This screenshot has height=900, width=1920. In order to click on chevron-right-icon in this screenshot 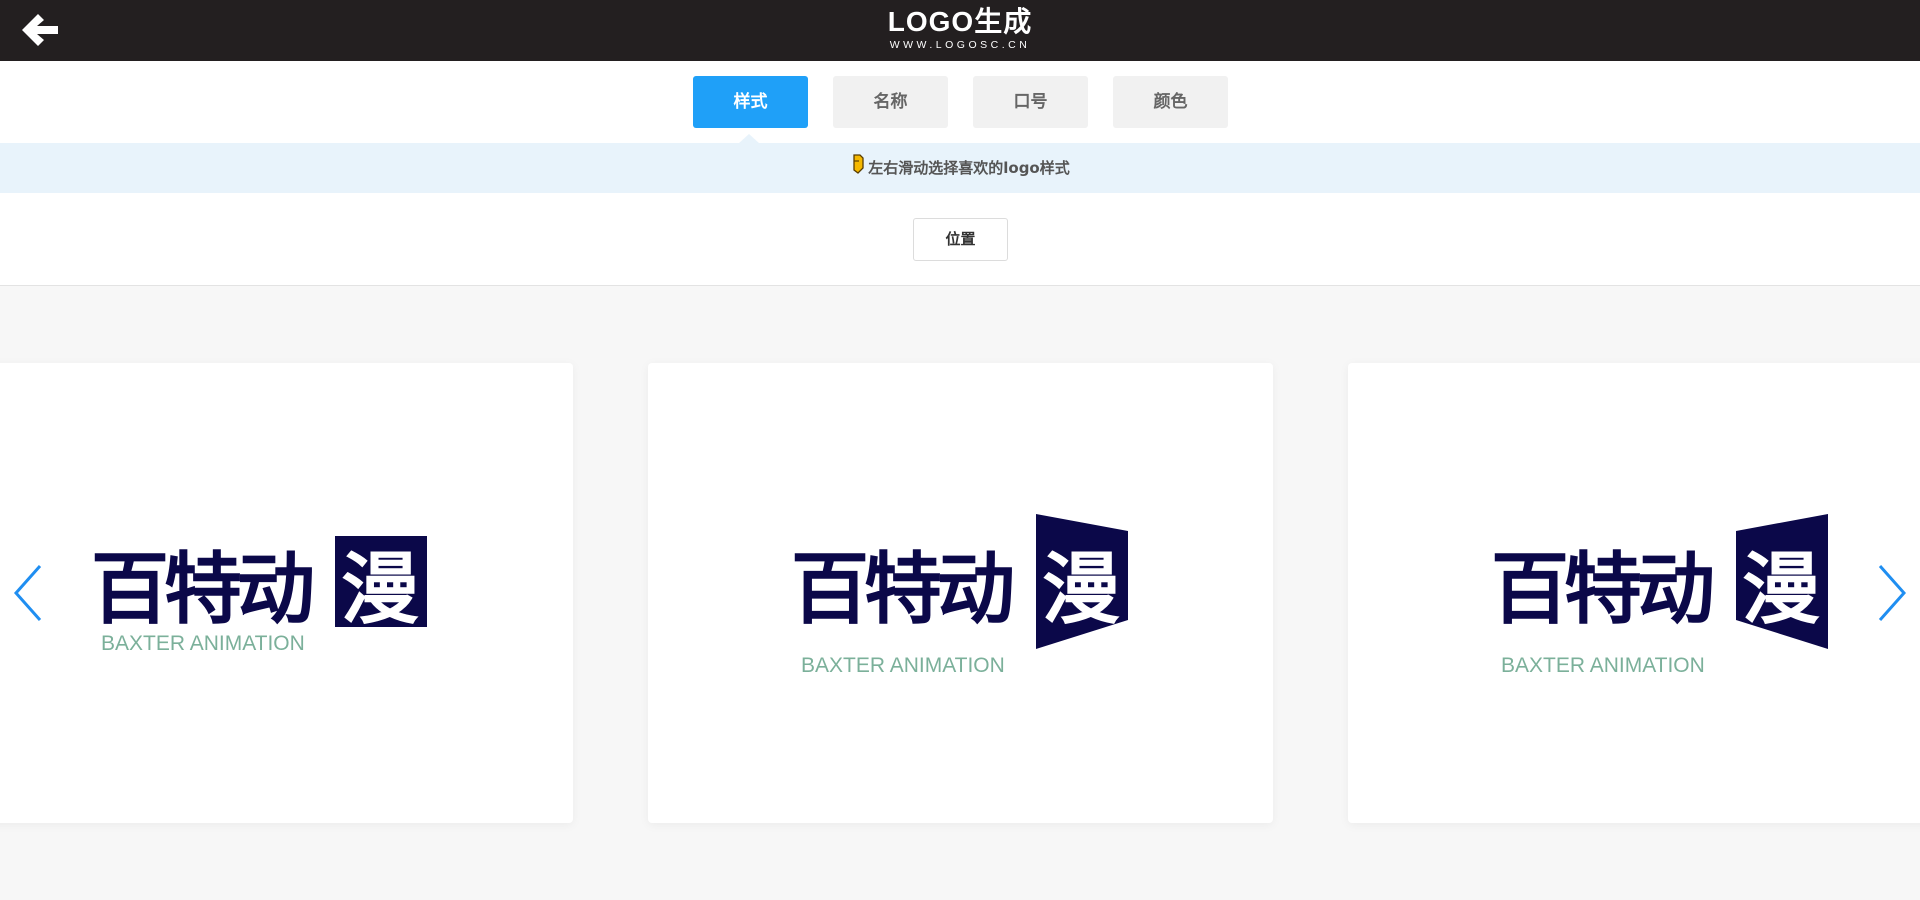, I will do `click(1892, 593)`.